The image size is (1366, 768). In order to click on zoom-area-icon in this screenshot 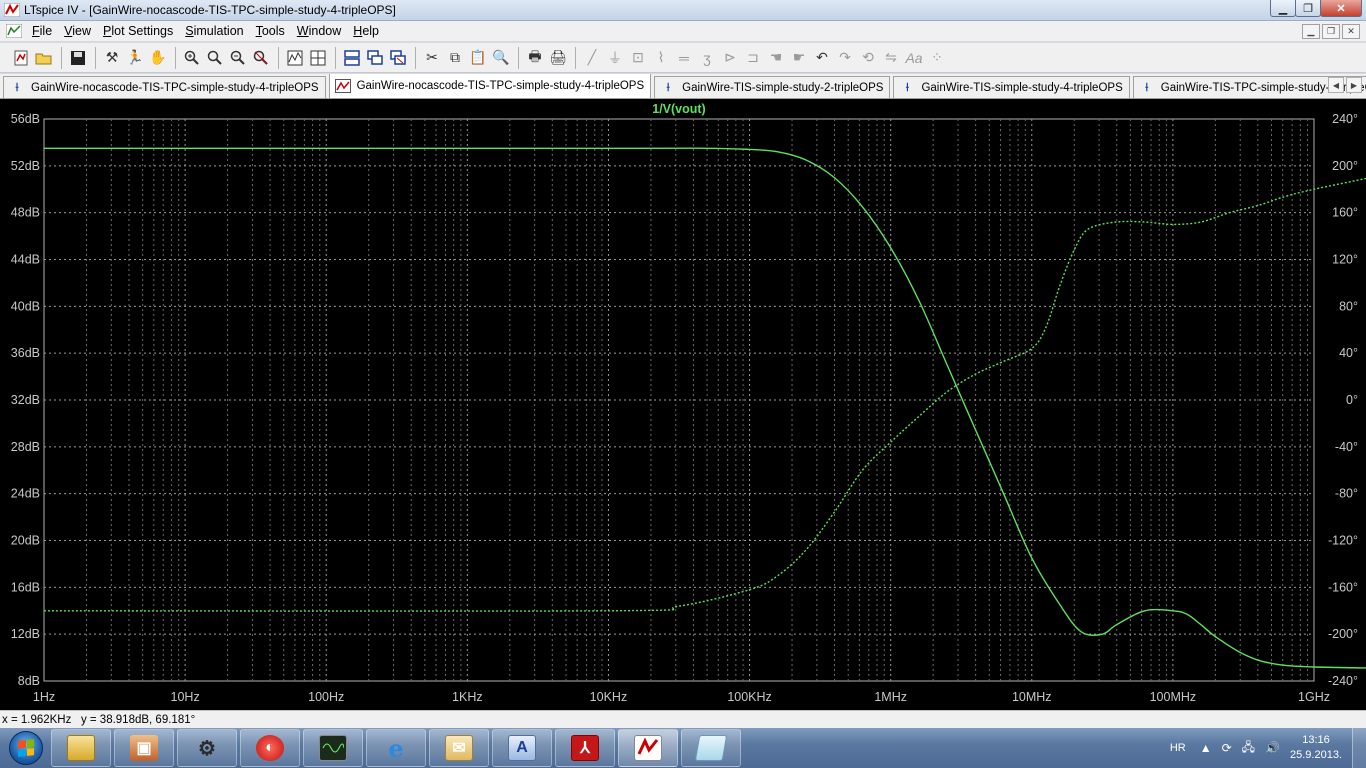, I will do `click(215, 58)`.